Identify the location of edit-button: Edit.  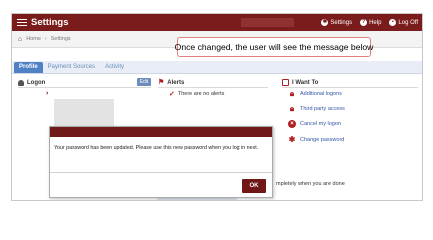
(144, 82).